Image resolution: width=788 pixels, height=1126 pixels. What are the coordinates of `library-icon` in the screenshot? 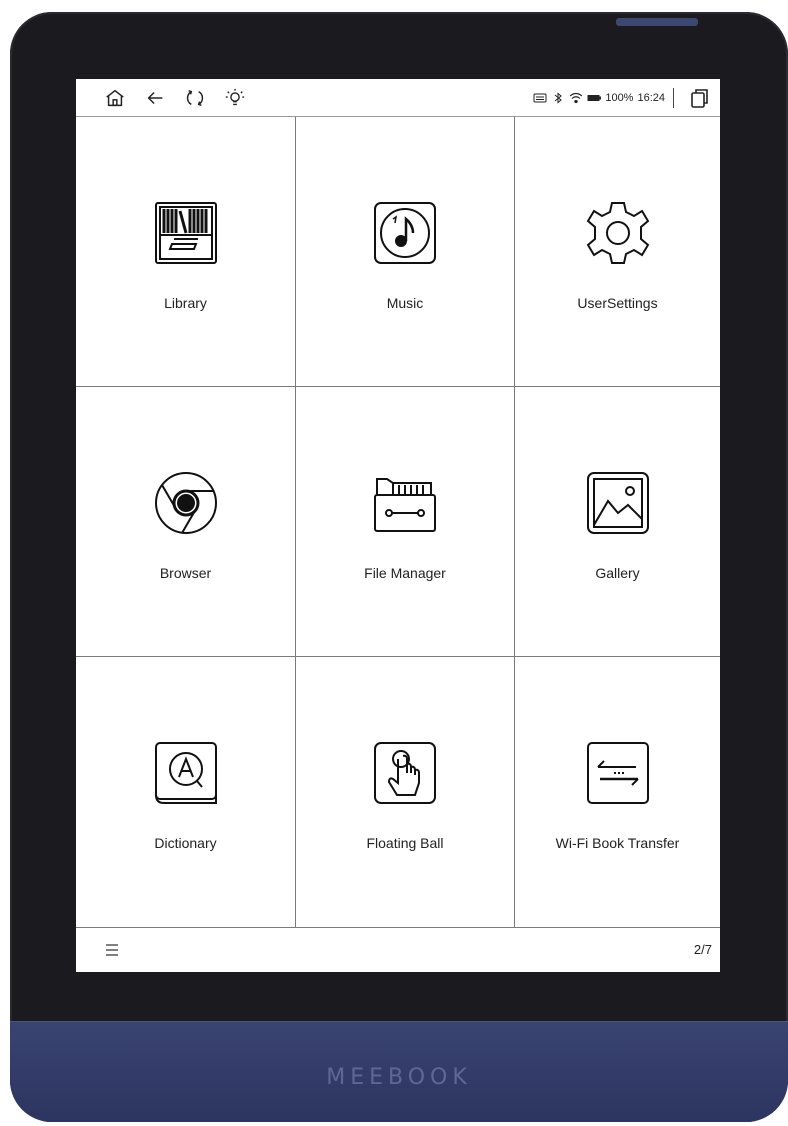 It's located at (186, 233).